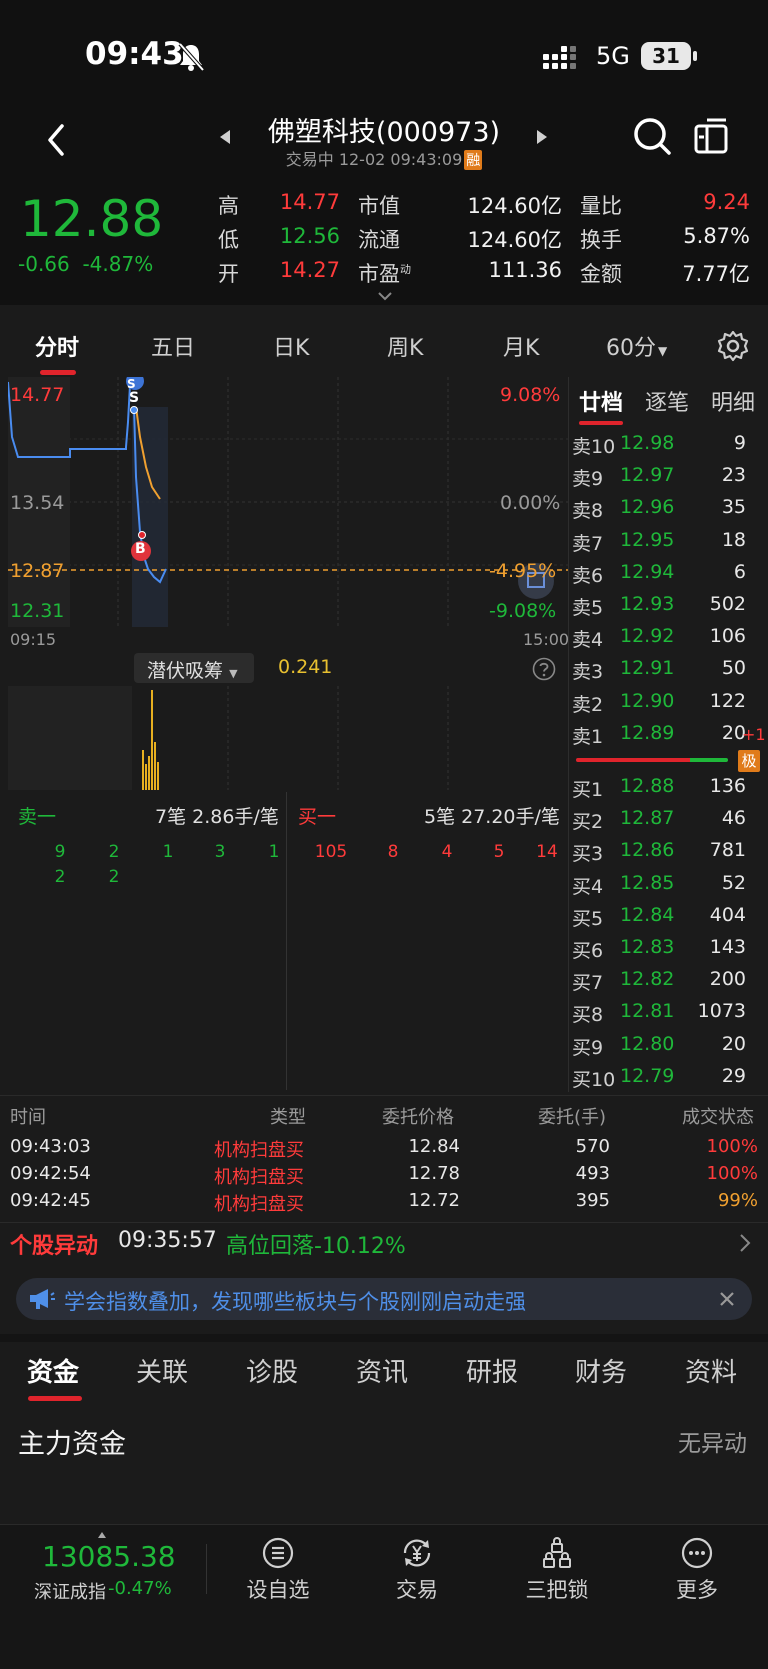 The width and height of the screenshot is (768, 1669). I want to click on monitor-cell-status: 99%, so click(737, 1200).